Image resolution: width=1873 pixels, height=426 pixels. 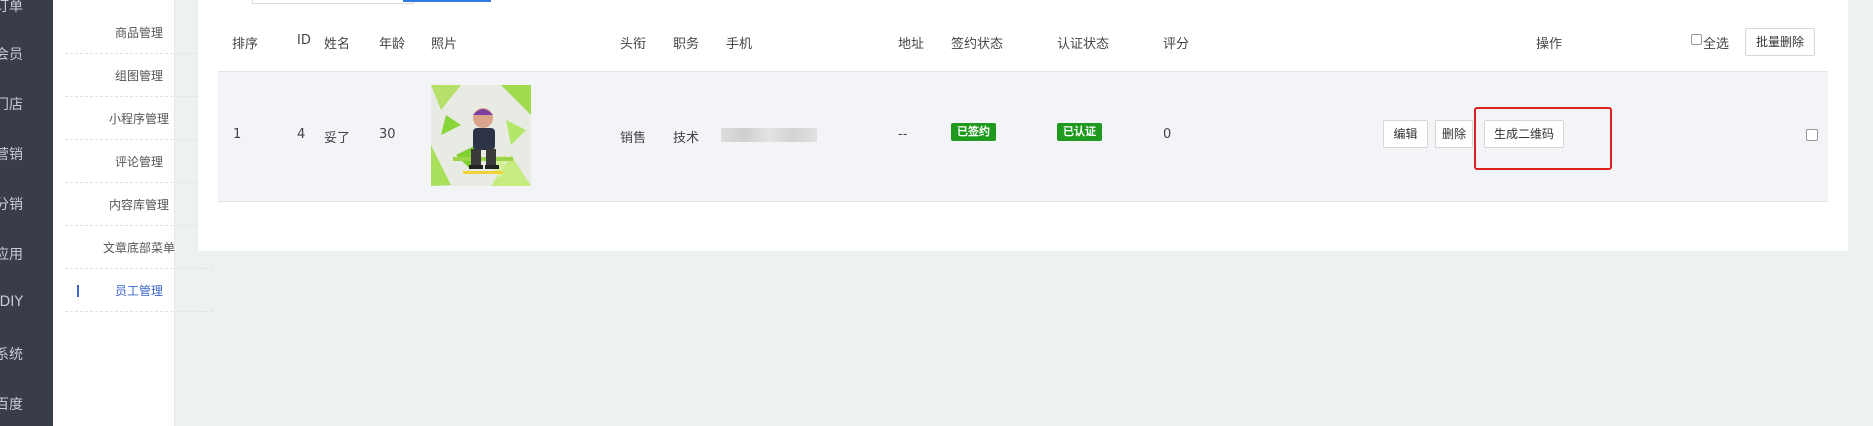 I want to click on header-position: 职务, so click(x=686, y=44).